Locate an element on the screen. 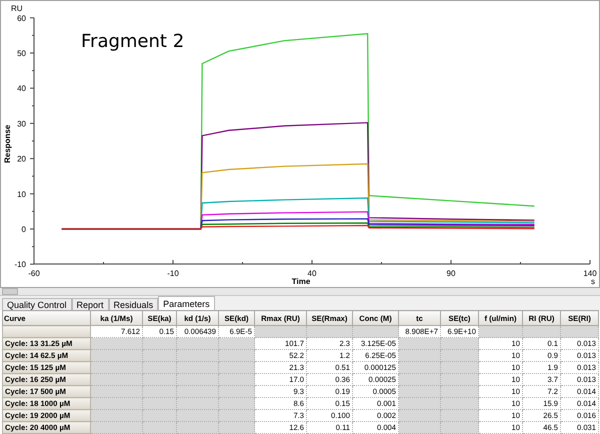 The width and height of the screenshot is (600, 434). x-axis-label: Time is located at coordinates (301, 281).